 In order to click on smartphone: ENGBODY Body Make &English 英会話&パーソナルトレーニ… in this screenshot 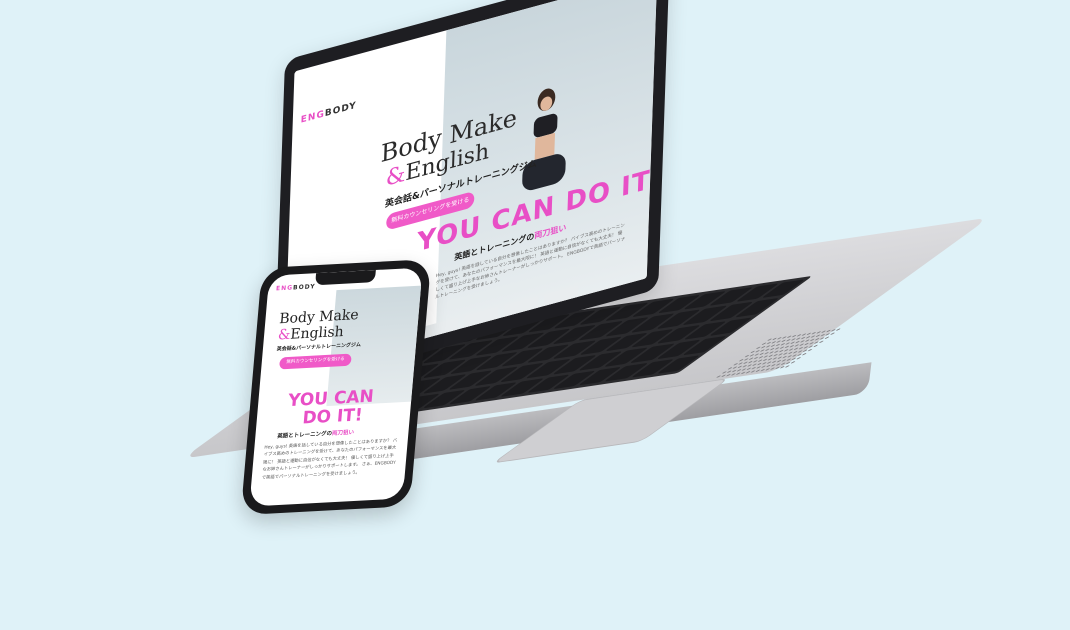, I will do `click(336, 387)`.